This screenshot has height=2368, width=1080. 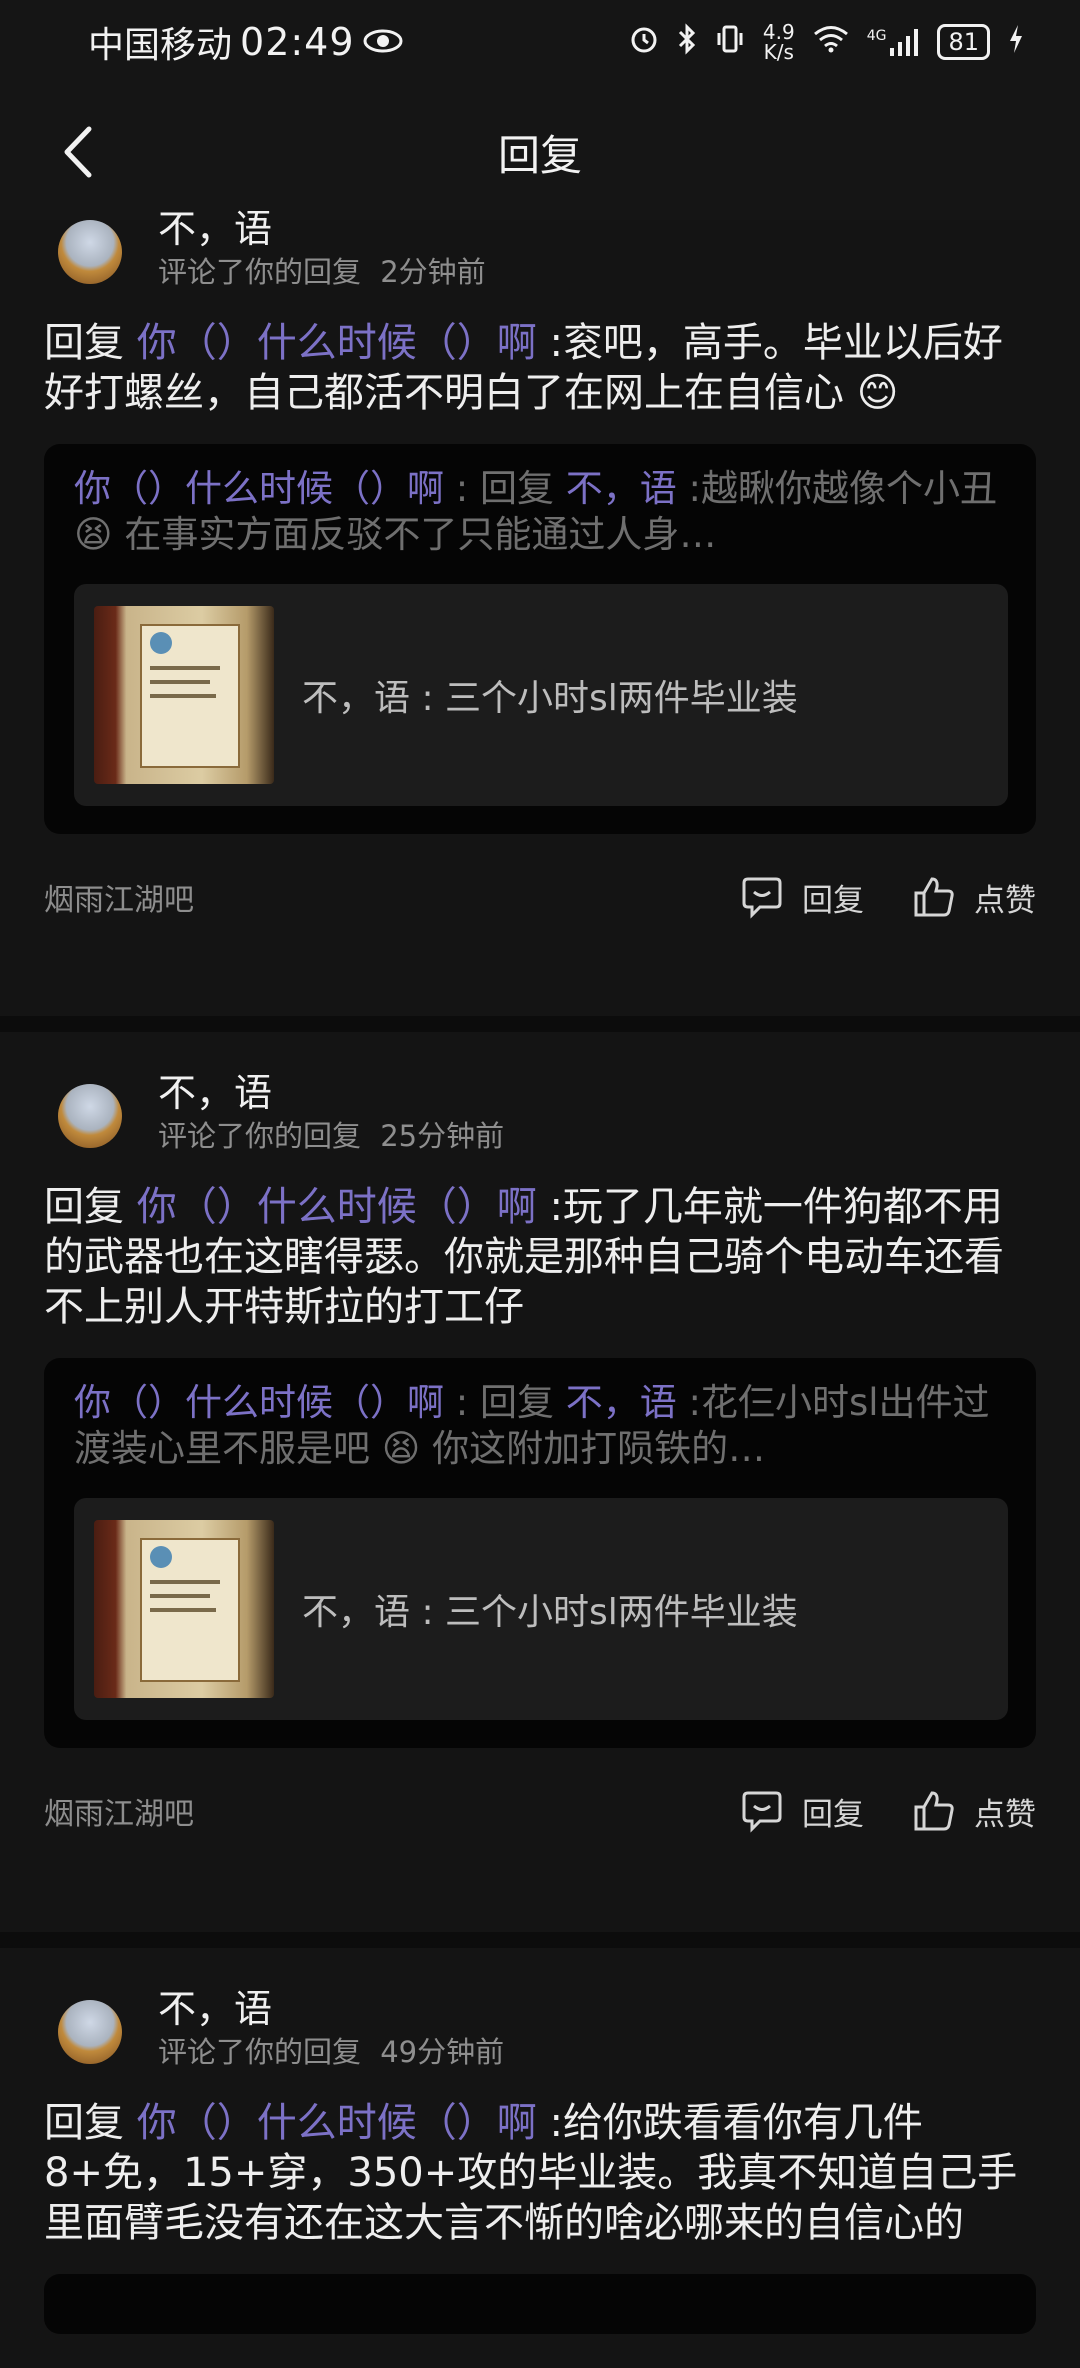 I want to click on author-row: 不，语 评论了你的回复 2分钟前, so click(x=540, y=249).